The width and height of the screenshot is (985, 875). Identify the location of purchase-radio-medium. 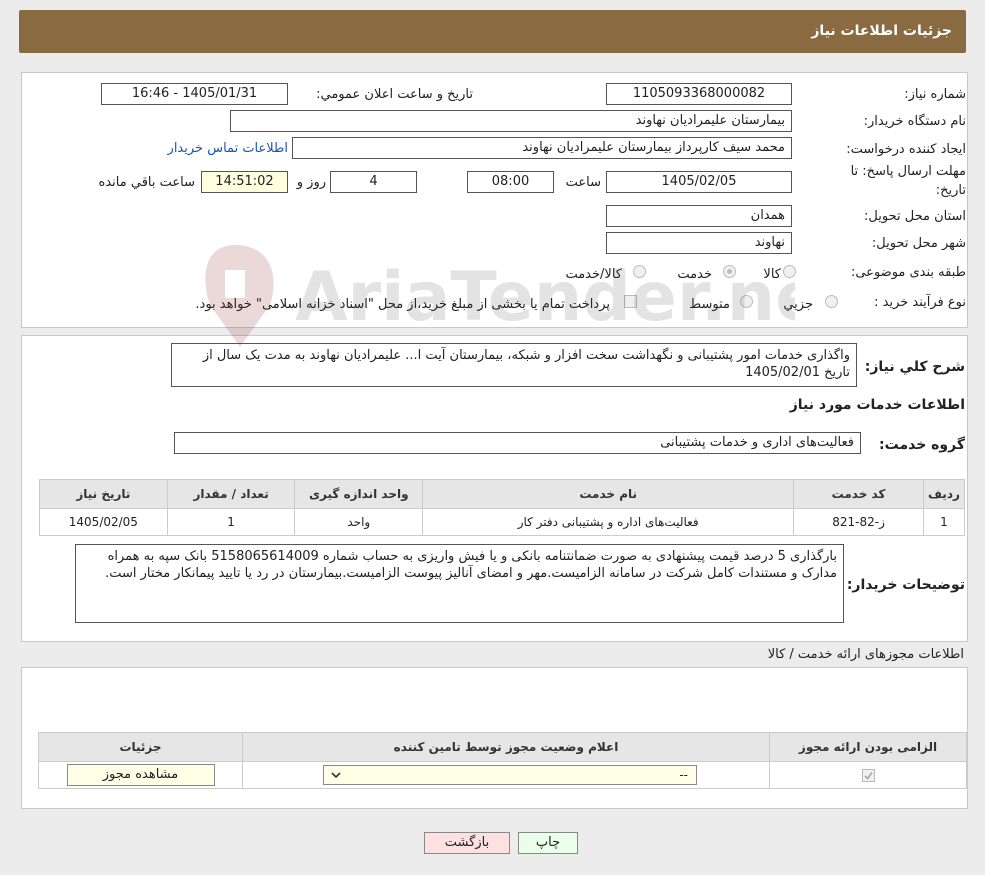
(746, 301).